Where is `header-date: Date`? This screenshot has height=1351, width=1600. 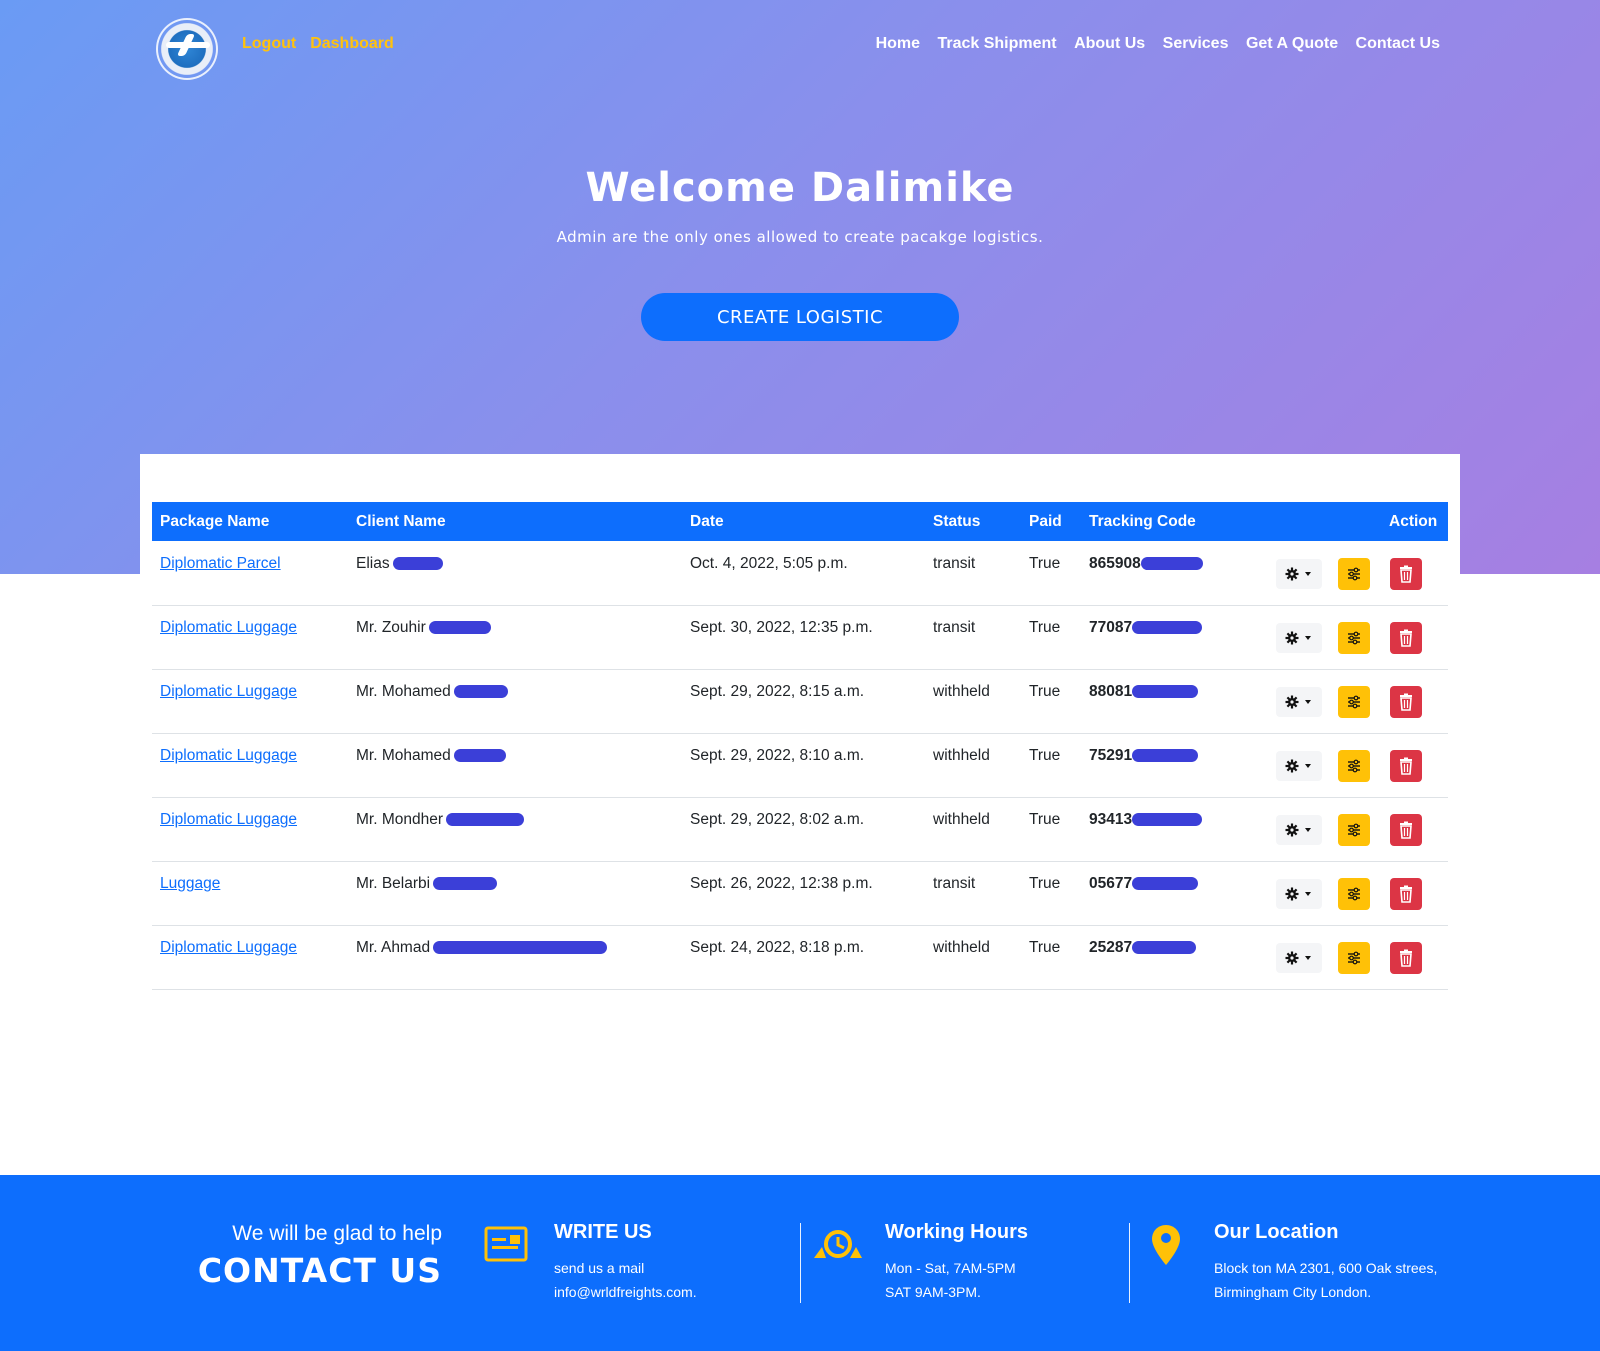
header-date: Date is located at coordinates (707, 521).